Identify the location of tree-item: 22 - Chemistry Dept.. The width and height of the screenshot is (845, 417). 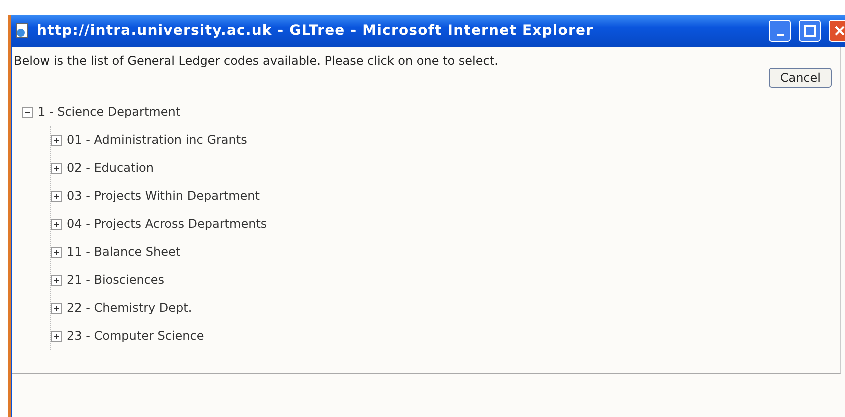
(129, 308).